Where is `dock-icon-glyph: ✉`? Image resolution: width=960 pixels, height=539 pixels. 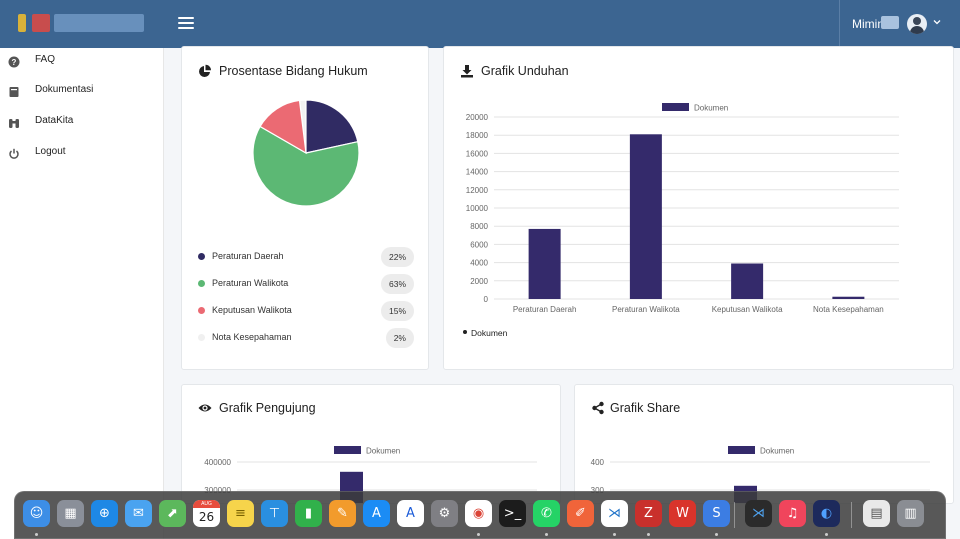
dock-icon-glyph: ✉ is located at coordinates (138, 513).